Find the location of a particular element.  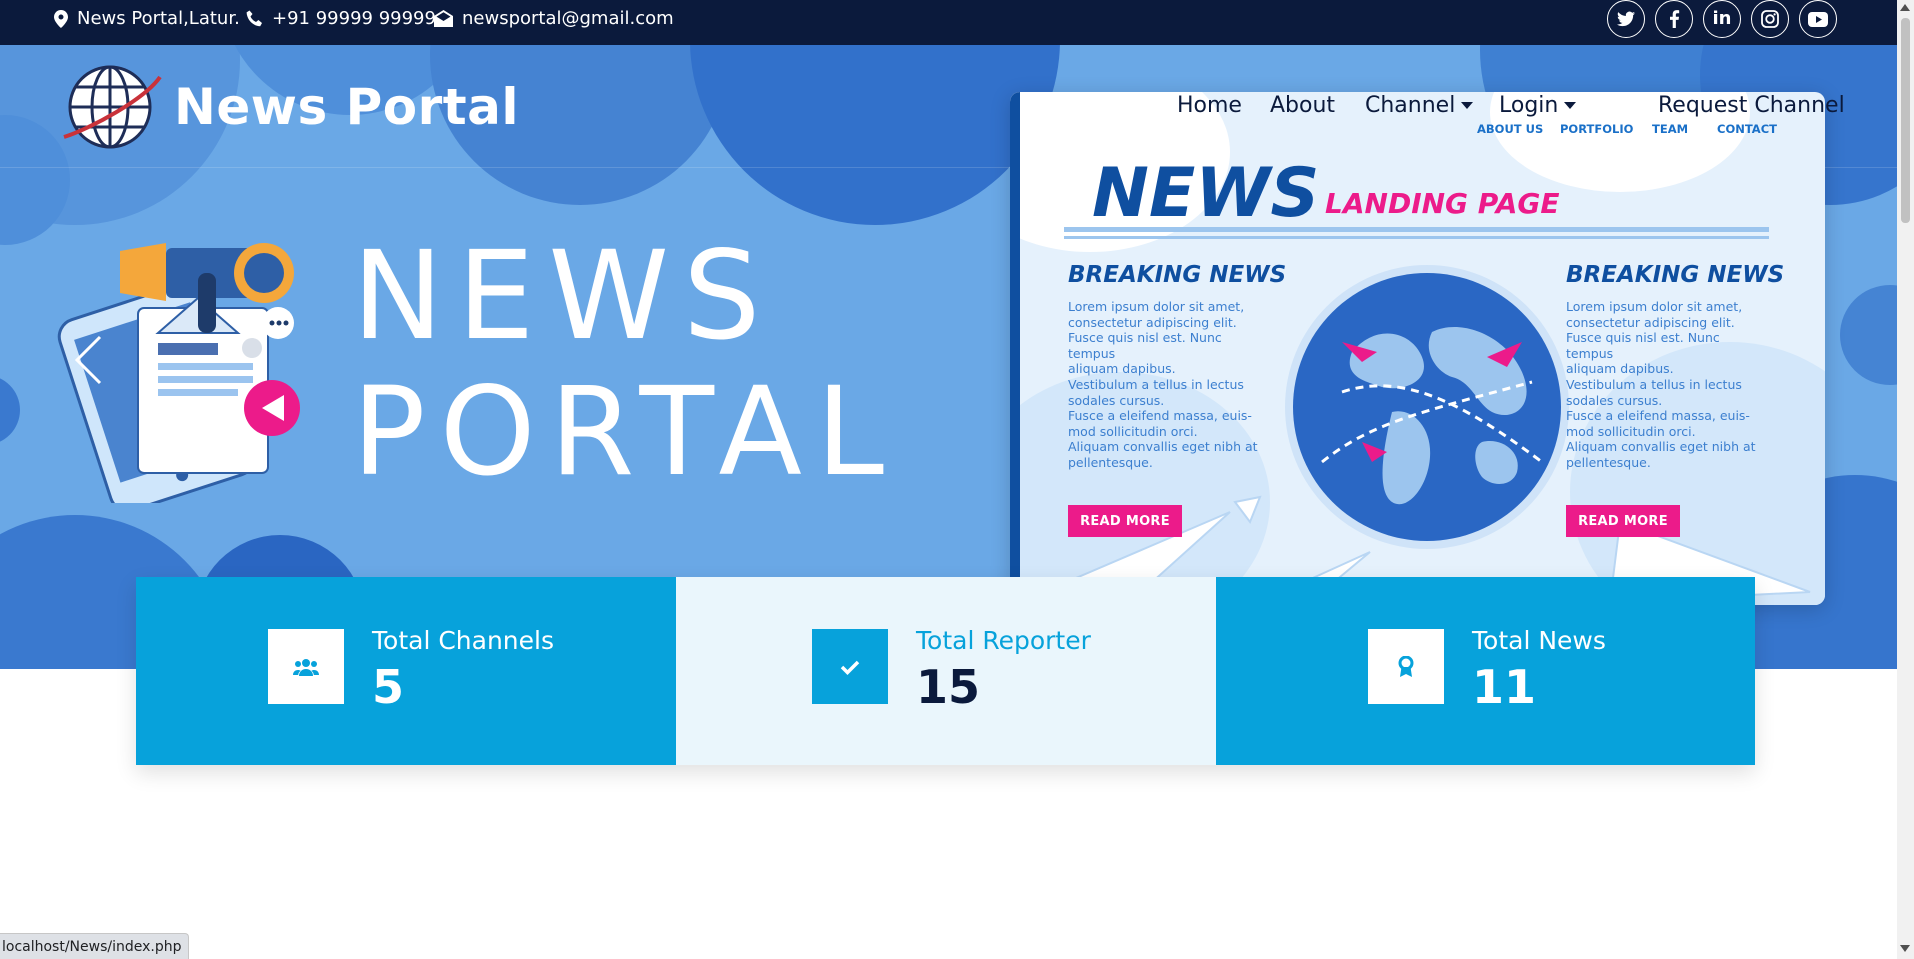

phone-info: +91 99999 99999 is located at coordinates (341, 18).